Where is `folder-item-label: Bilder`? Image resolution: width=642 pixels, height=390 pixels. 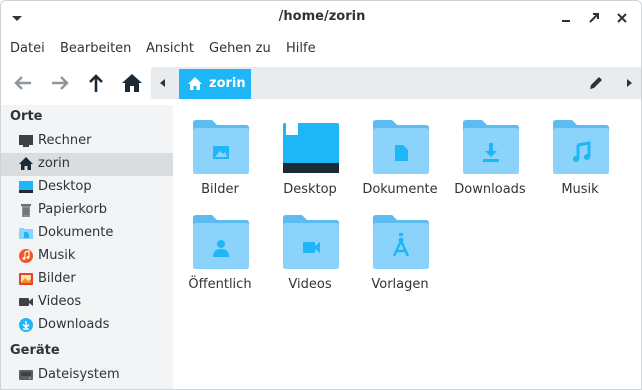 folder-item-label: Bilder is located at coordinates (220, 189).